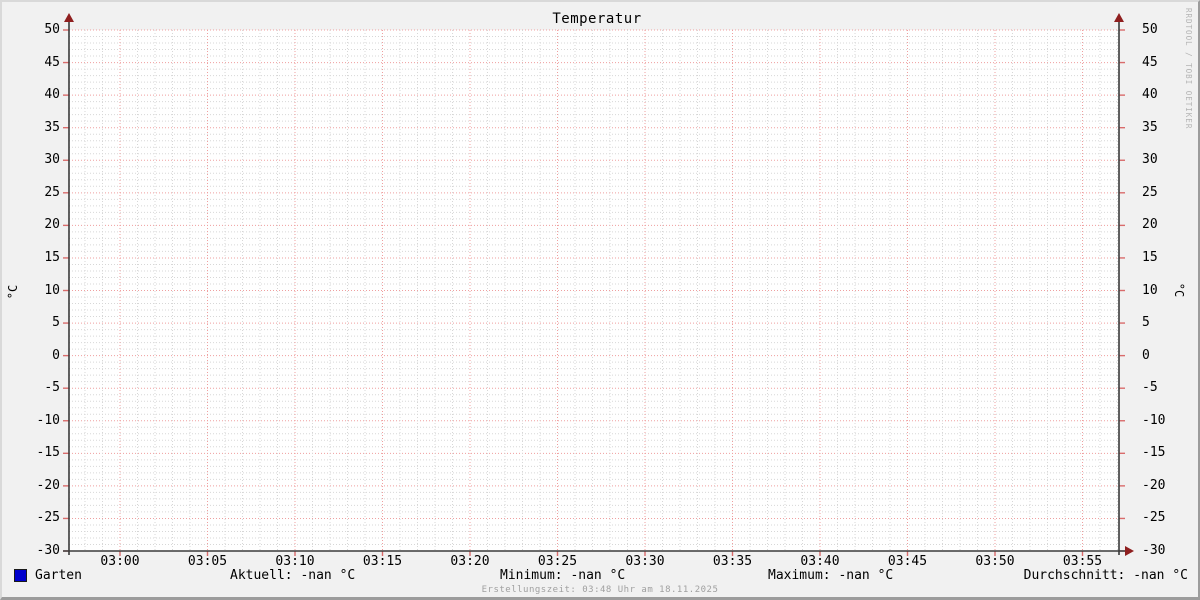  Describe the element at coordinates (1146, 323) in the screenshot. I see `y-axis-tick-label-right: 5` at that location.